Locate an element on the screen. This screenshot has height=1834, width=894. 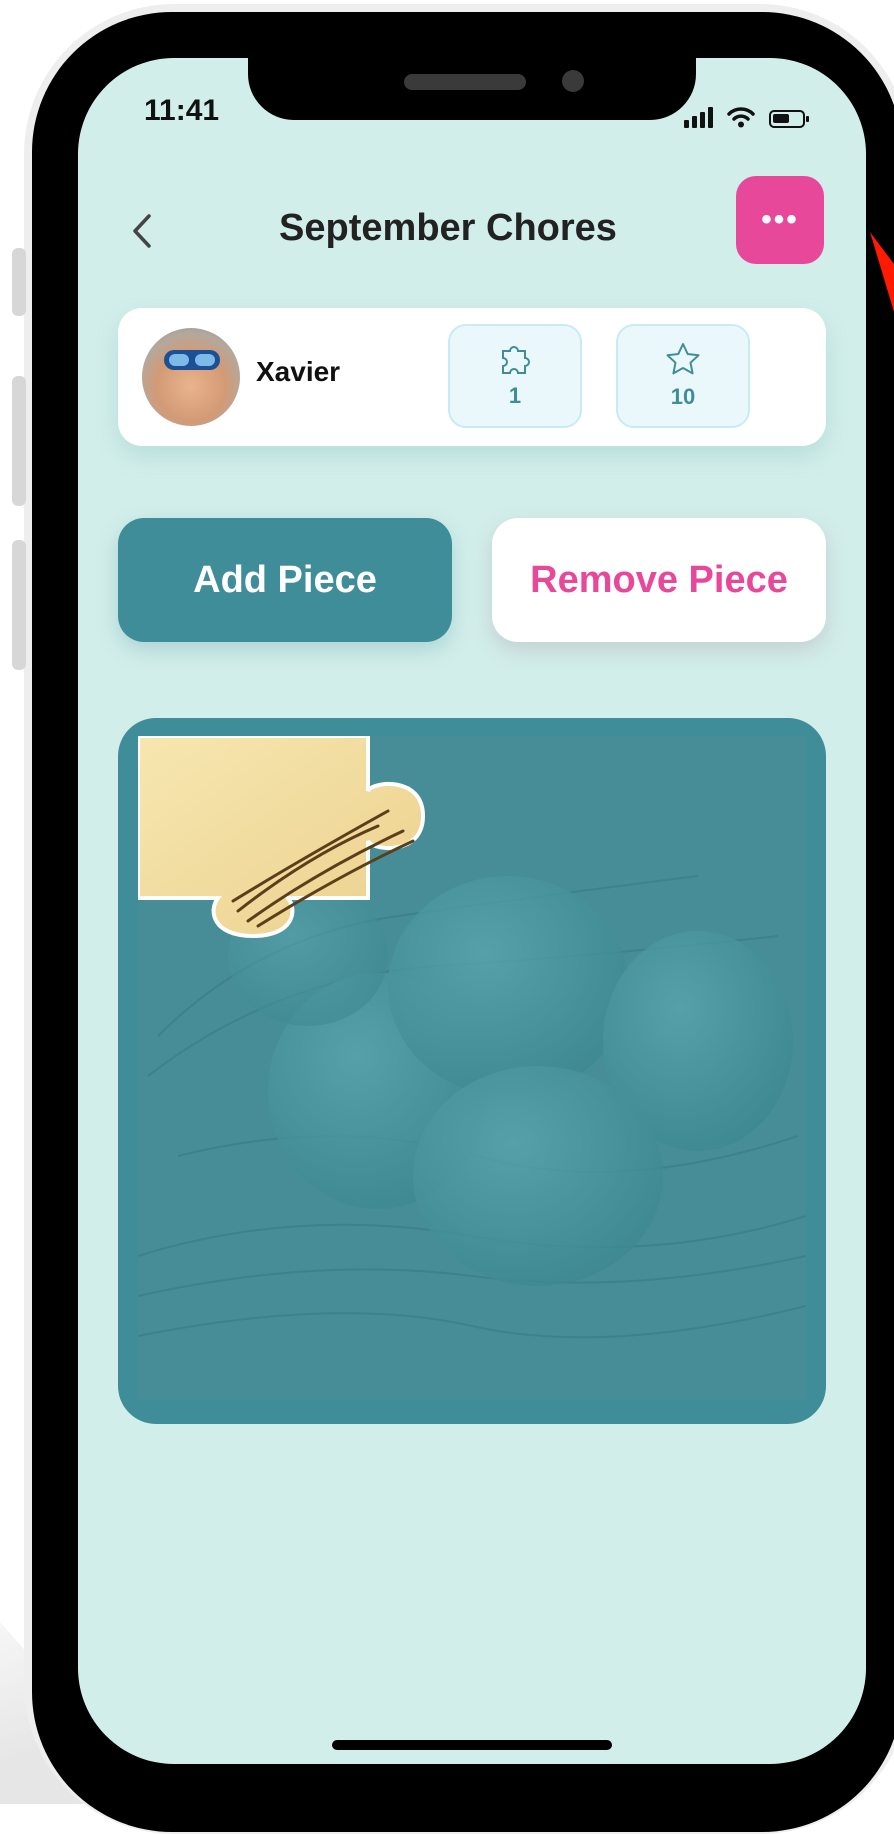
signal-icon is located at coordinates (698, 117).